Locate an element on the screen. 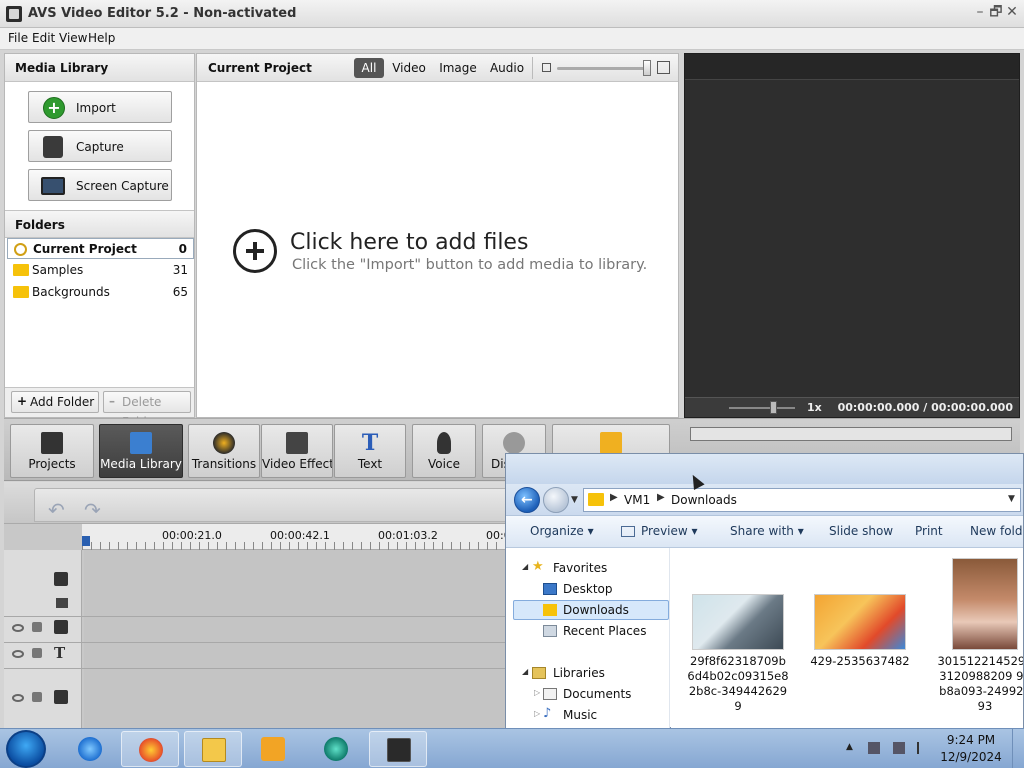 This screenshot has width=1024, height=768. taskbar-firefox is located at coordinates (150, 749).